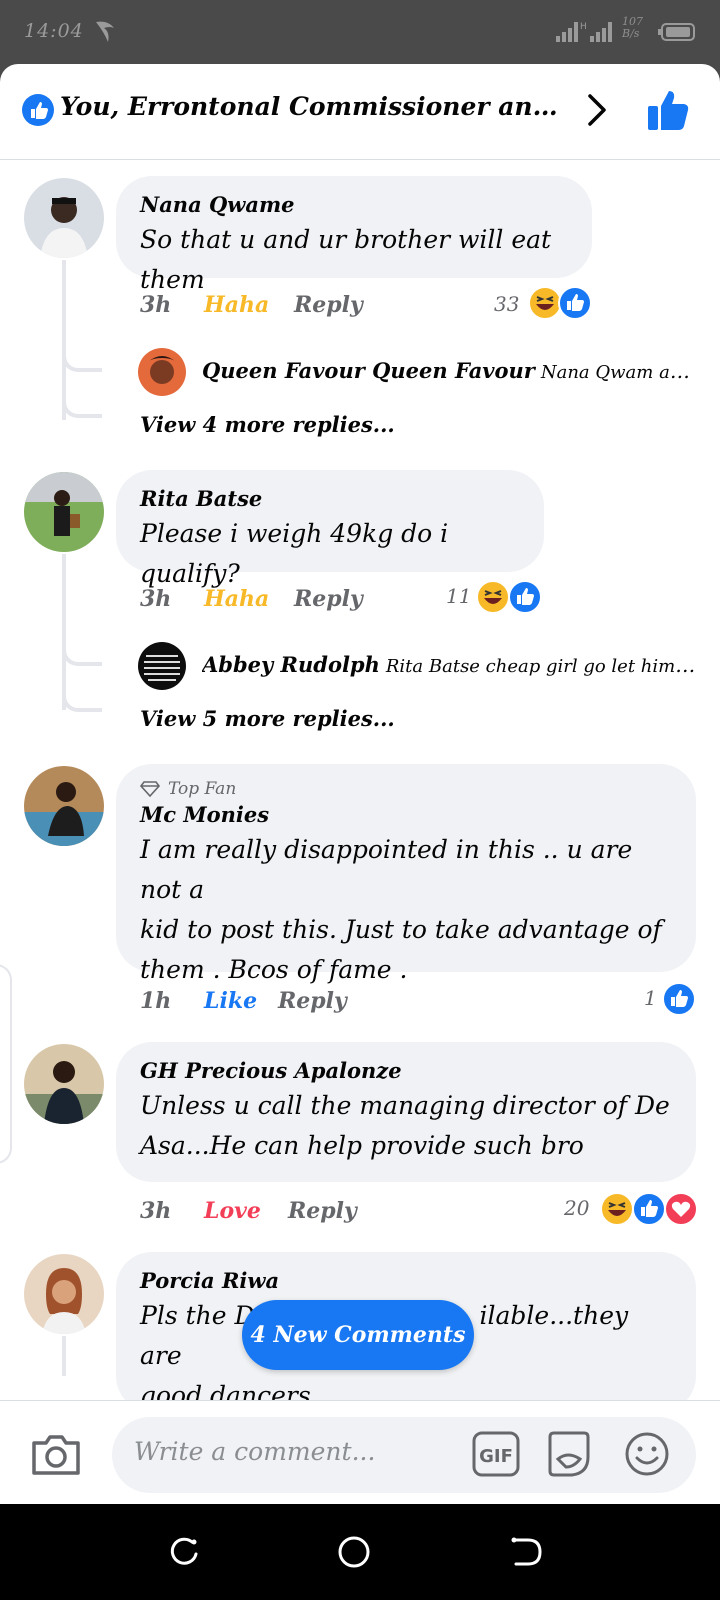 Image resolution: width=720 pixels, height=1600 pixels. Describe the element at coordinates (184, 1552) in the screenshot. I see `recent-apps-icon` at that location.